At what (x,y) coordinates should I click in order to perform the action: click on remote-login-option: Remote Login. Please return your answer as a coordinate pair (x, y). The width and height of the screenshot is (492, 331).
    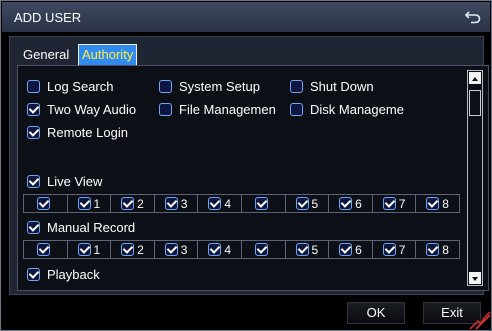
    Looking at the image, I should click on (77, 132).